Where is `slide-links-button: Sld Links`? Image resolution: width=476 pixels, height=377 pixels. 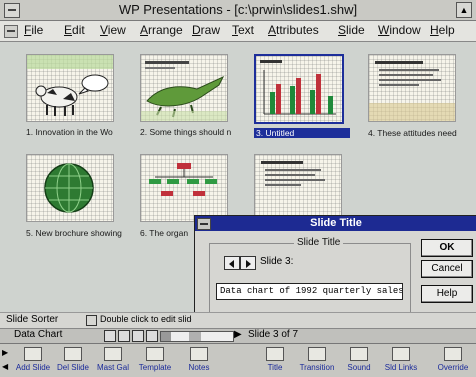
slide-links-button: Sld Links is located at coordinates (401, 360).